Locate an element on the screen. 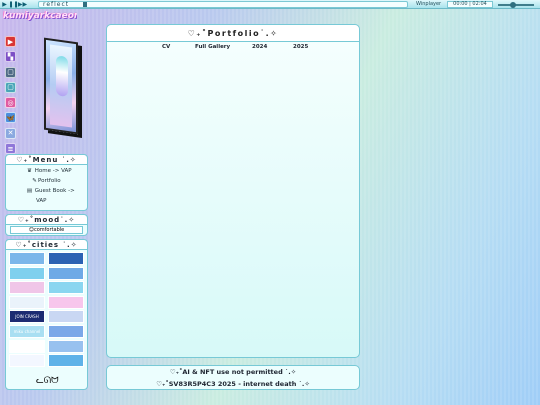  menu-item-portfolio: ✎Portfolio is located at coordinates (56, 181).